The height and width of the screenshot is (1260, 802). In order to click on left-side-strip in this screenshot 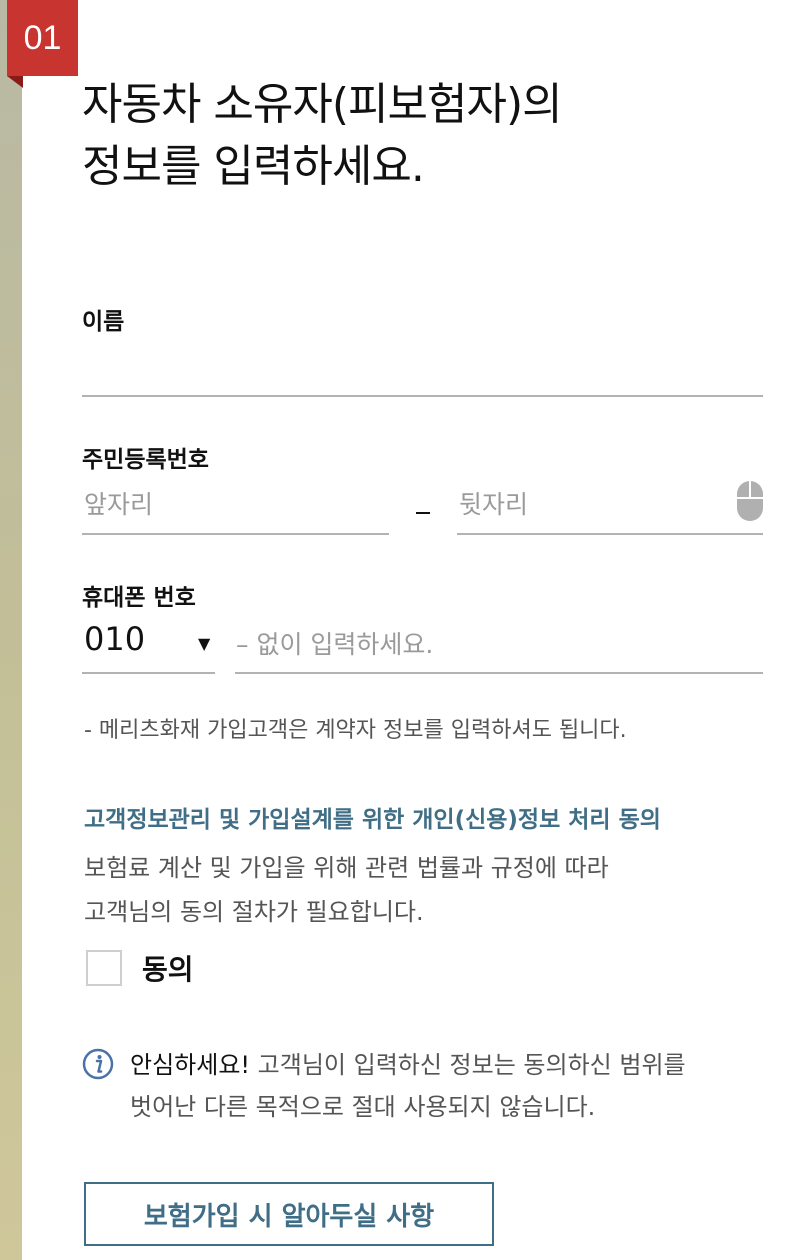, I will do `click(11, 630)`.